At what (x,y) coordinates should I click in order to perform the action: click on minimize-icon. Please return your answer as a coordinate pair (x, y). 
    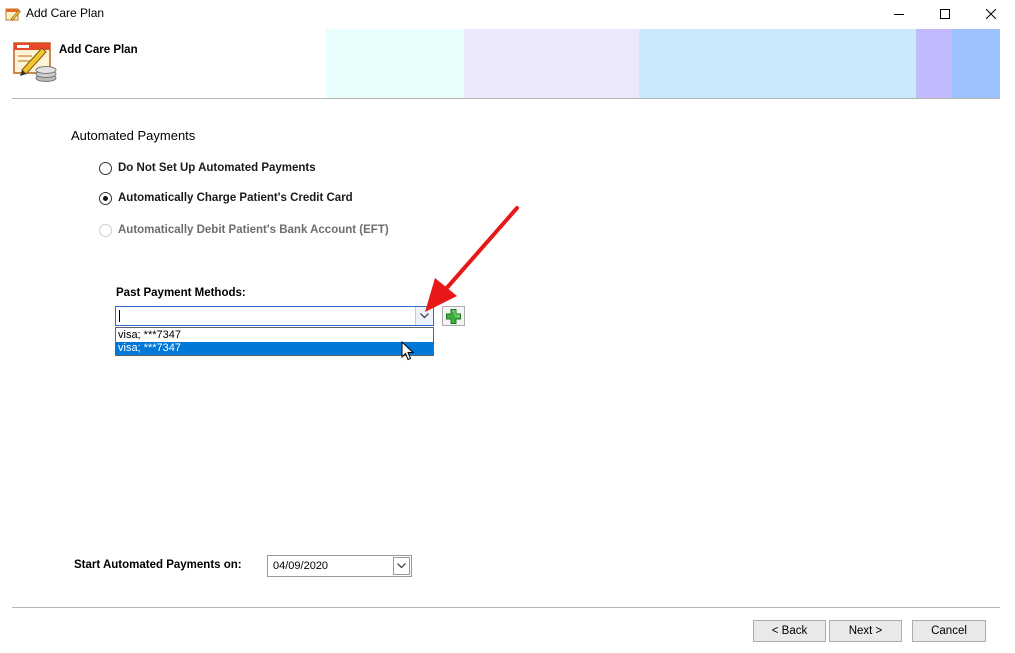
    Looking at the image, I should click on (899, 14).